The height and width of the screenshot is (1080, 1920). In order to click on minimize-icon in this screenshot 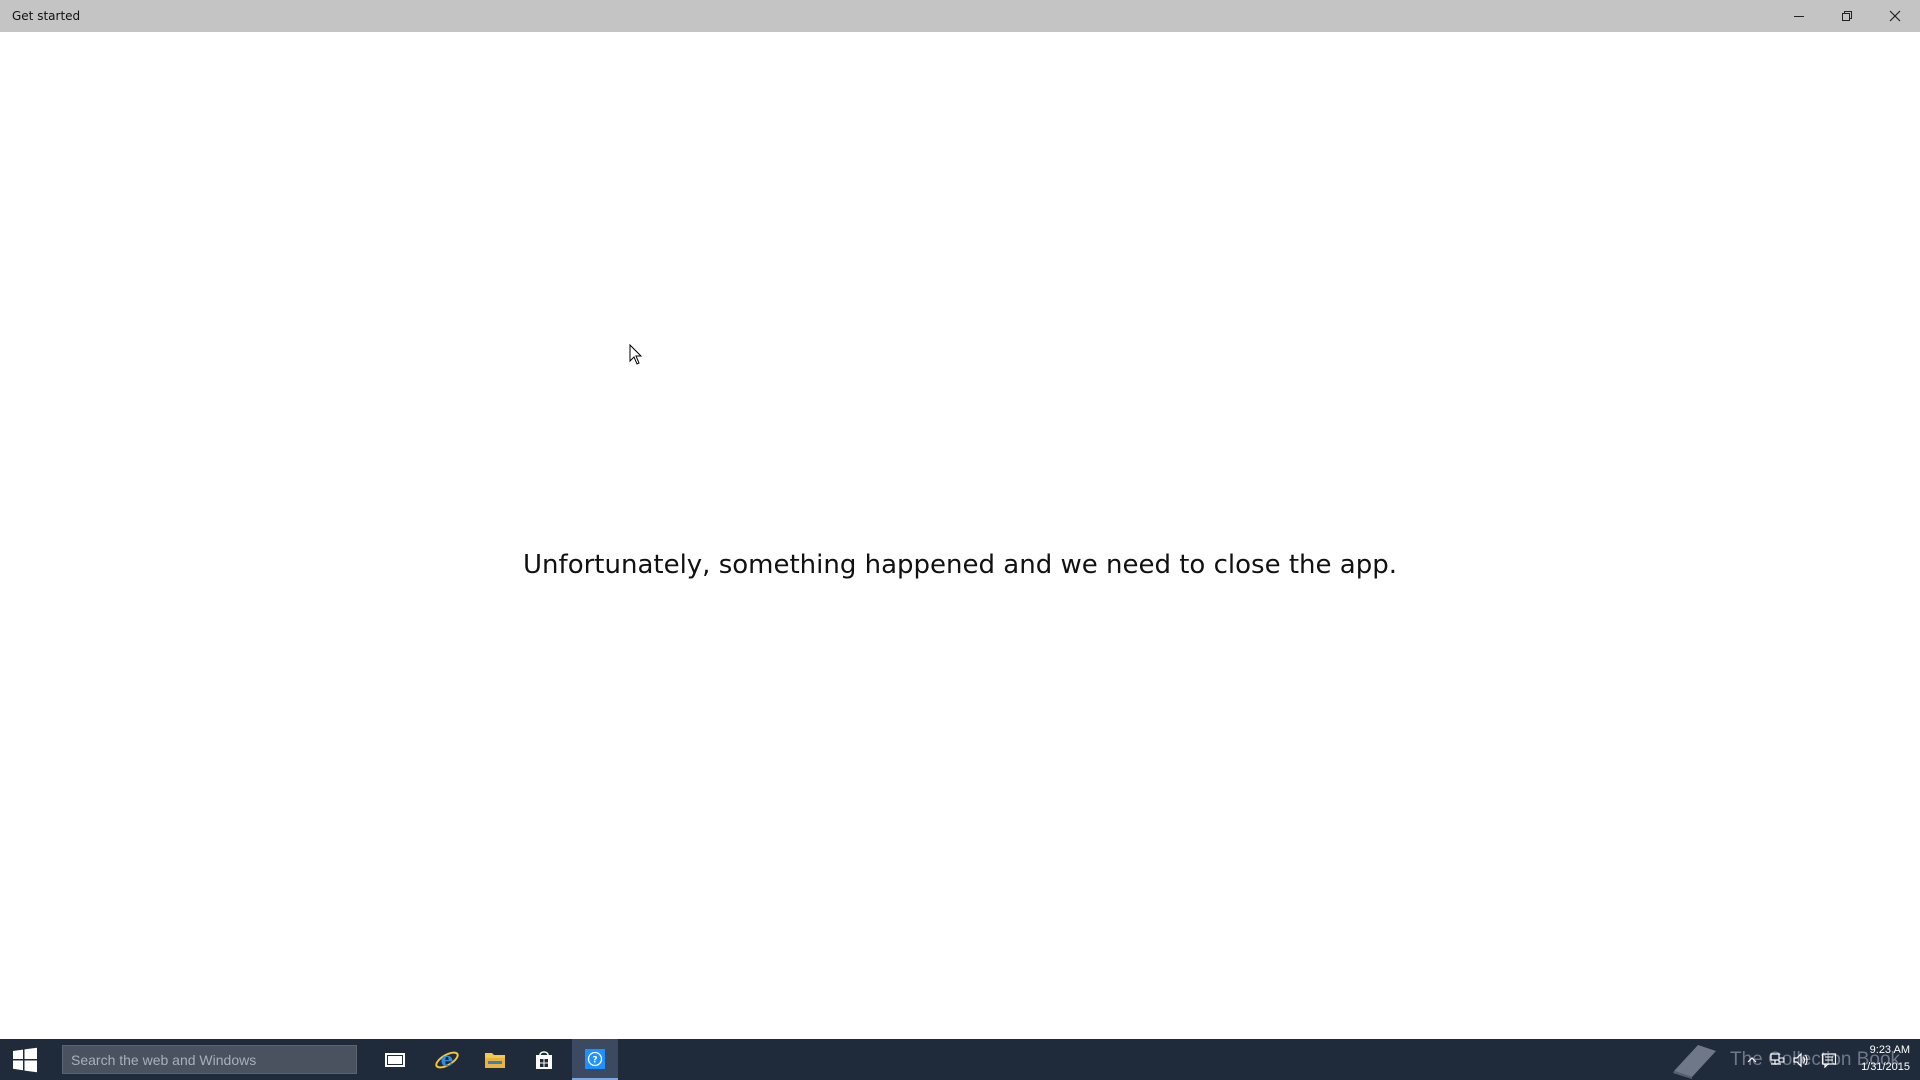, I will do `click(1799, 16)`.